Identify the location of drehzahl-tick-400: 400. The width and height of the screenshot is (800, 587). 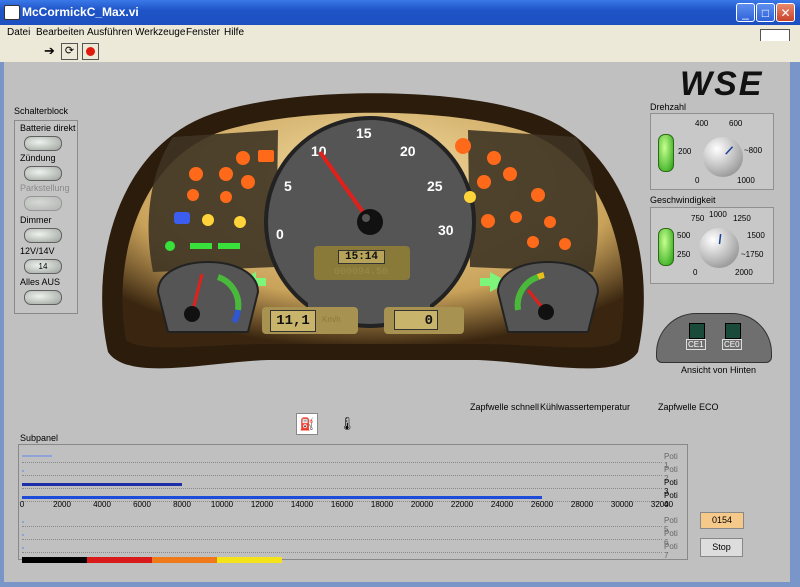
(702, 123).